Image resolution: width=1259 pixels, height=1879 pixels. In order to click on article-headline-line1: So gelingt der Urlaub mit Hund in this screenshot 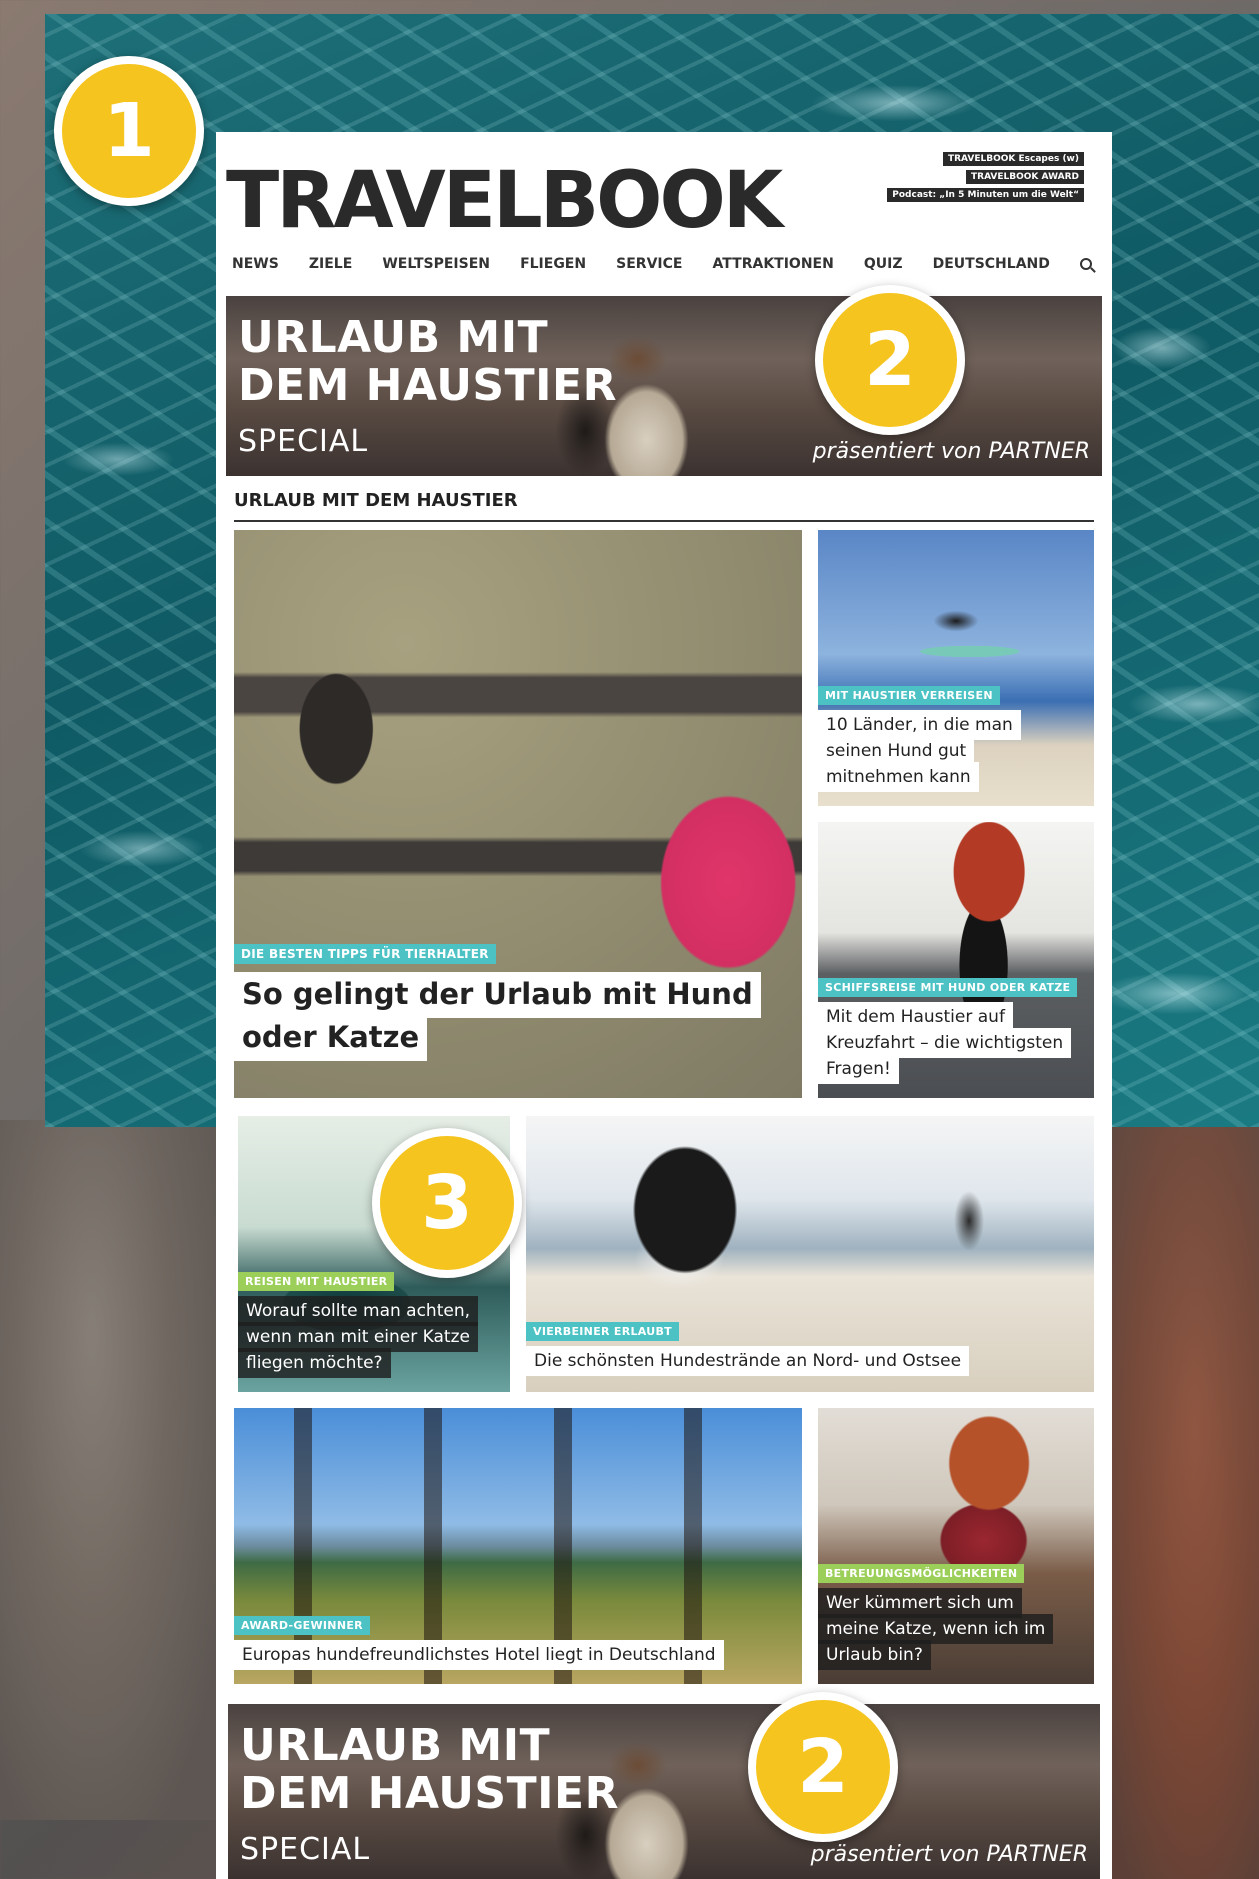, I will do `click(497, 995)`.